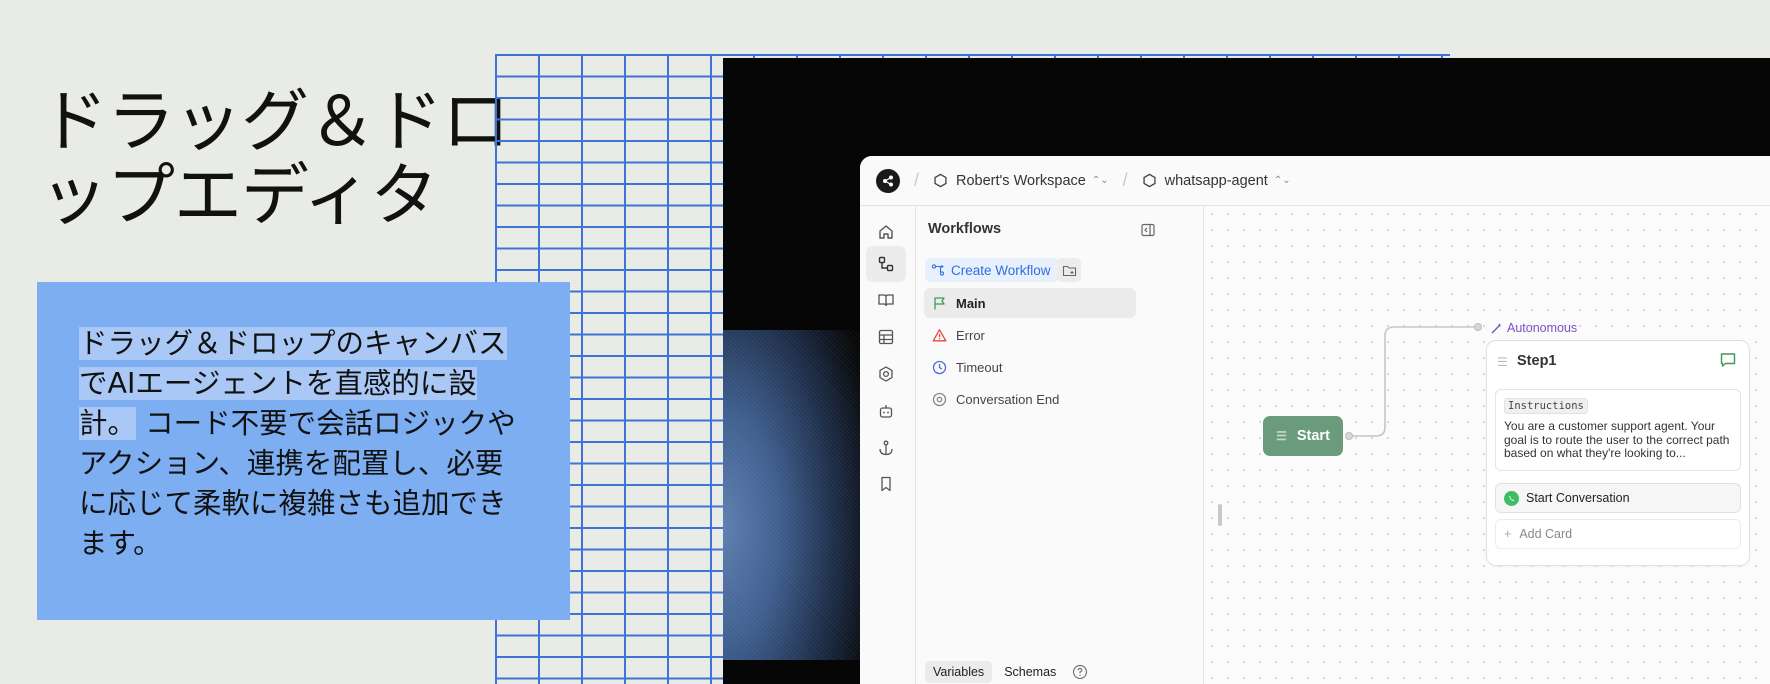 The height and width of the screenshot is (684, 1770). Describe the element at coordinates (886, 411) in the screenshot. I see `bot-icon` at that location.